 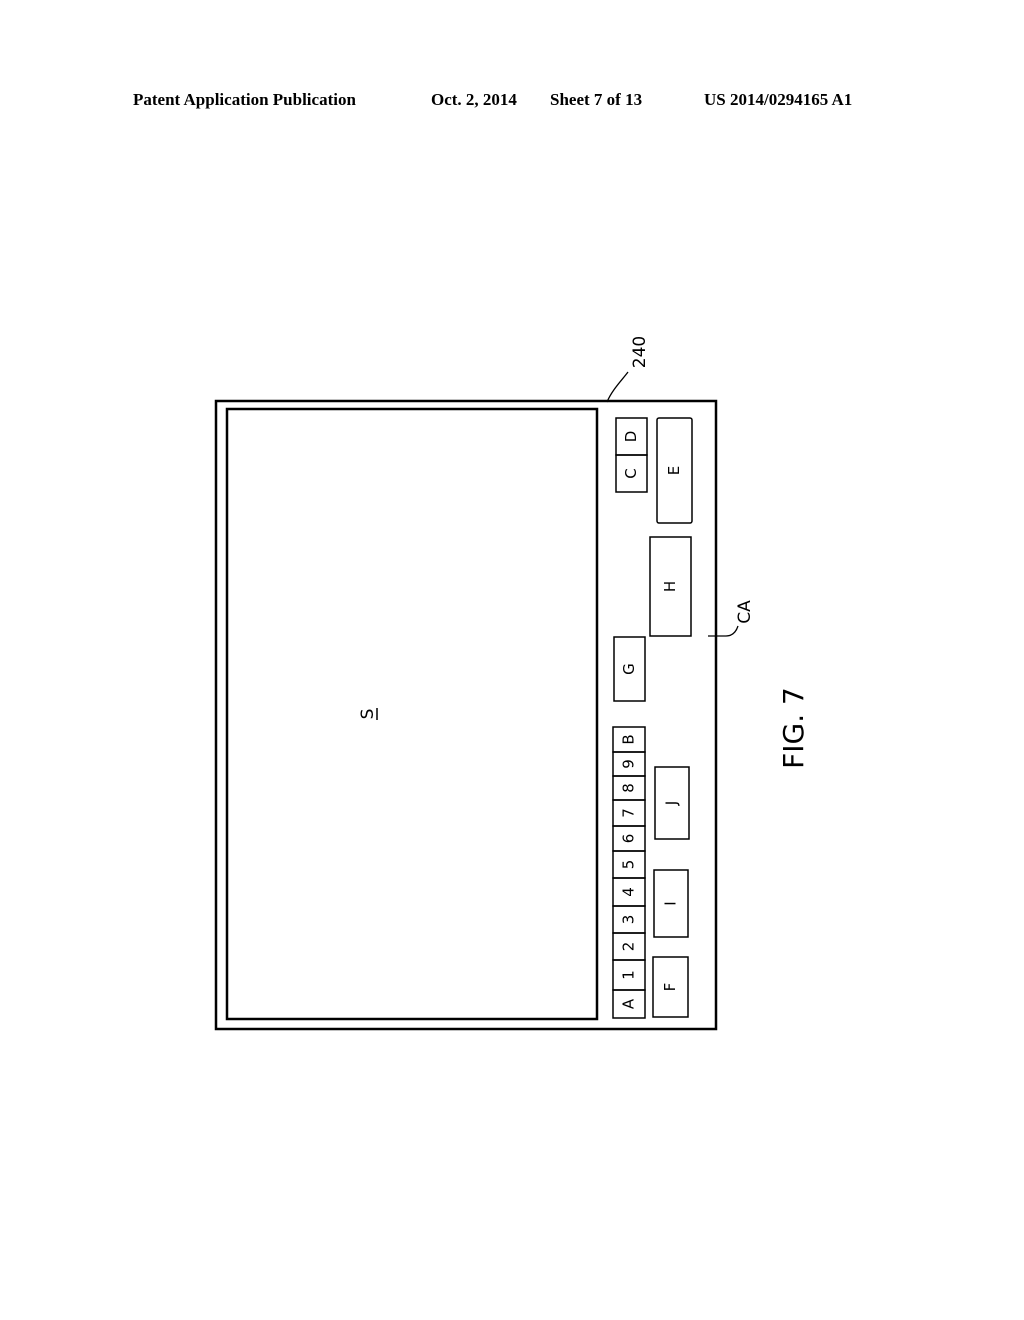 I want to click on key-g: G, so click(x=629, y=669).